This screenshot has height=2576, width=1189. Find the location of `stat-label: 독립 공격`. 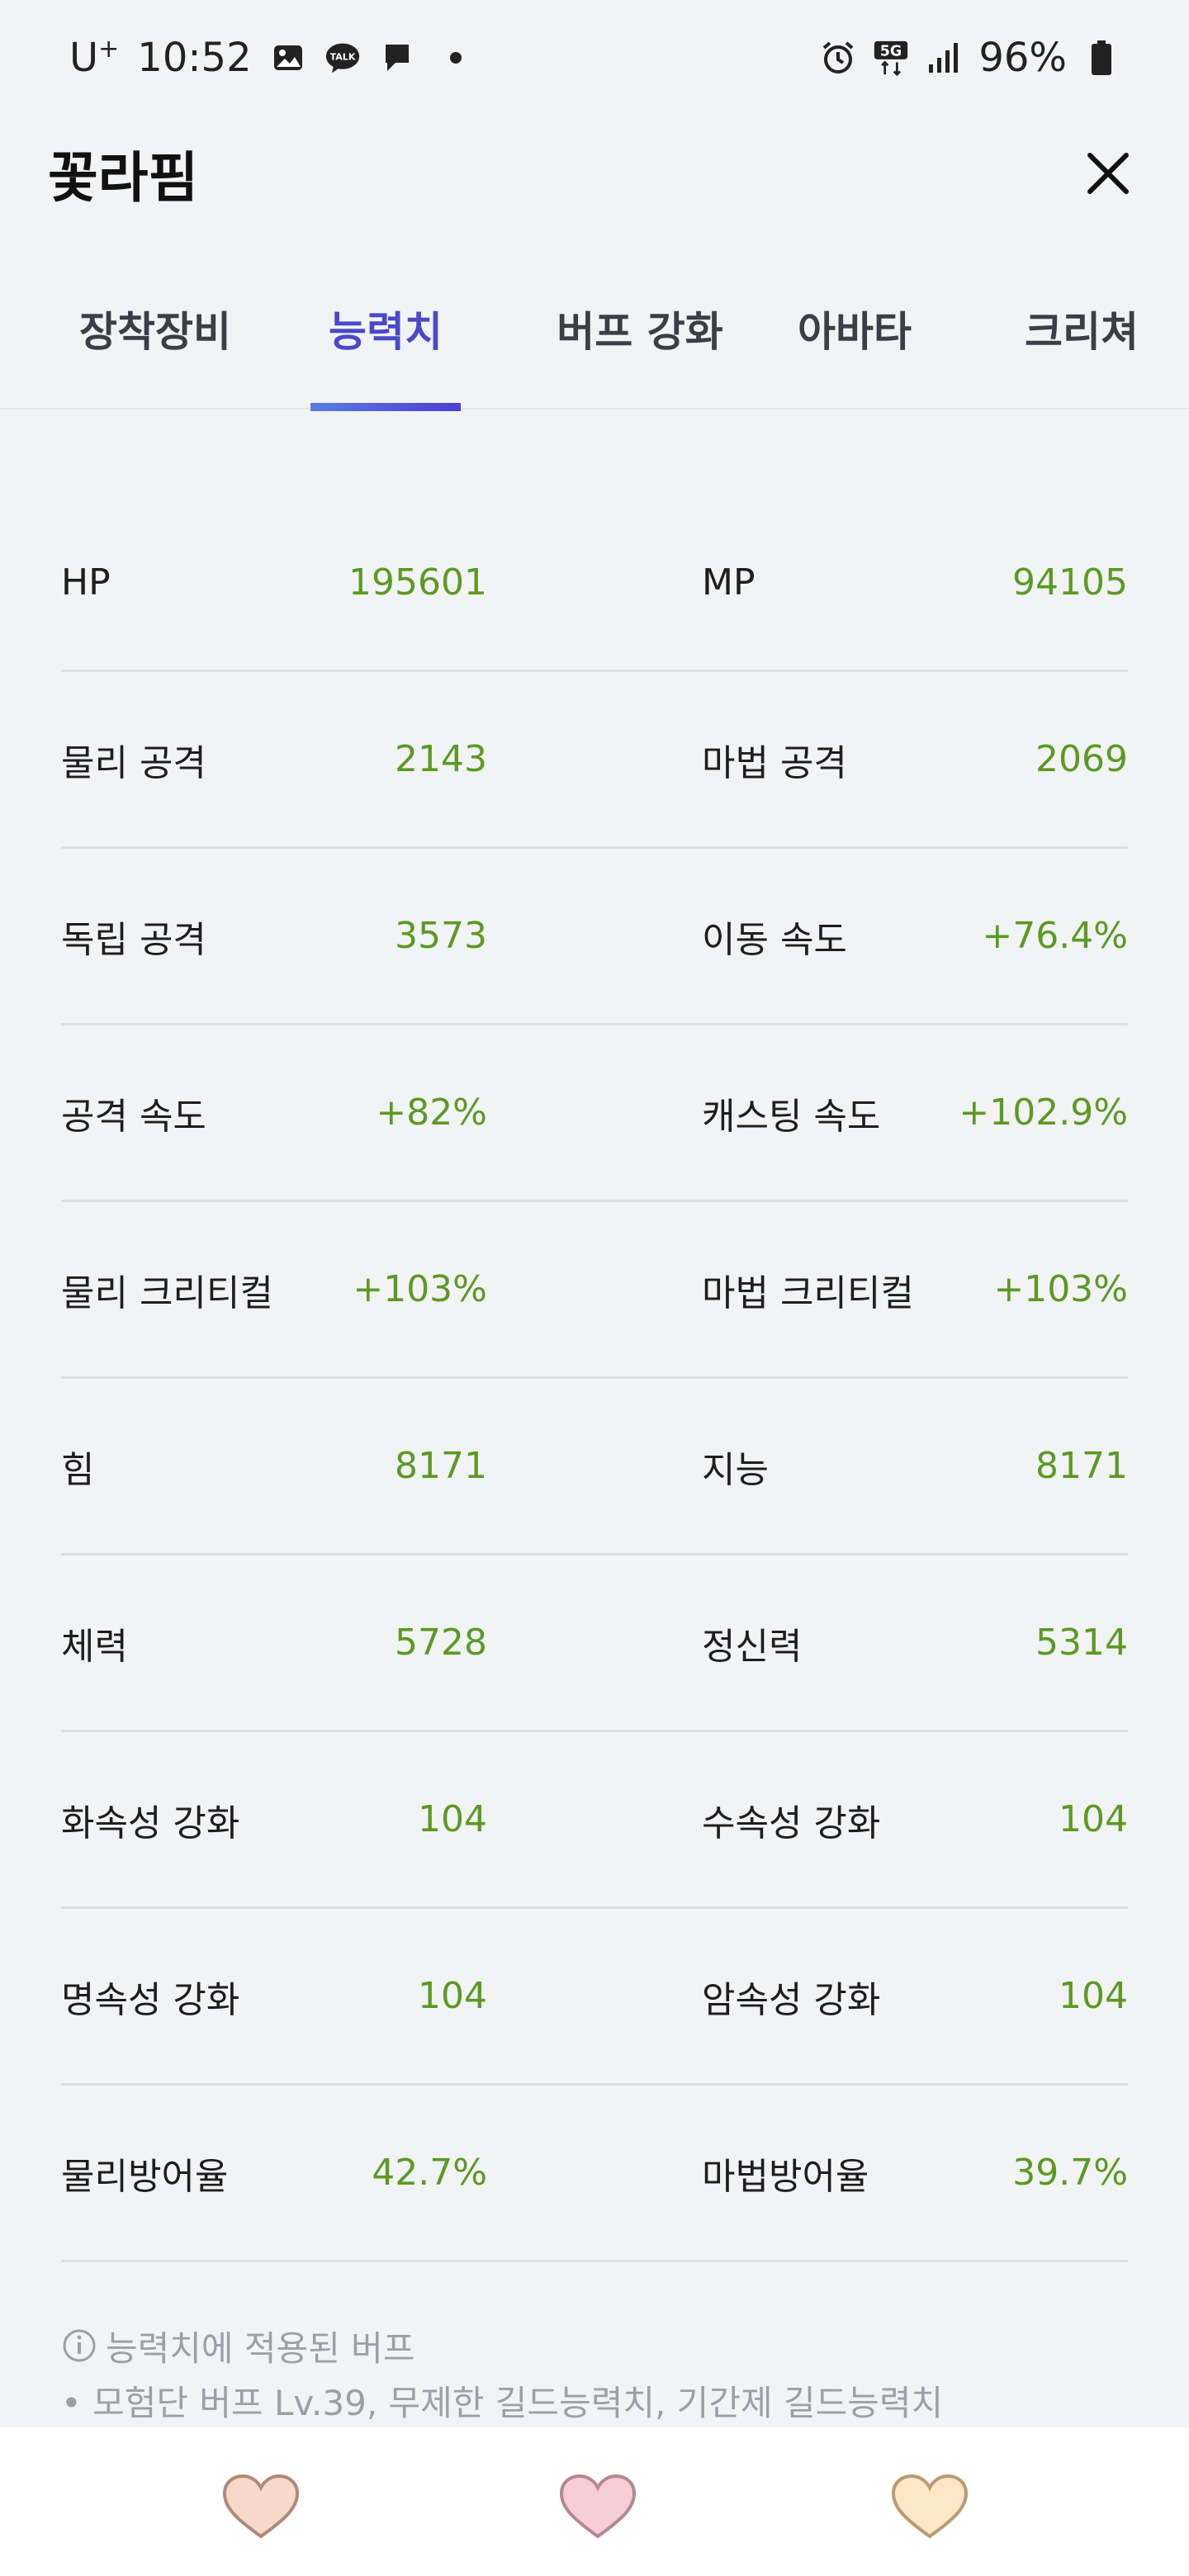

stat-label: 독립 공격 is located at coordinates (133, 939).